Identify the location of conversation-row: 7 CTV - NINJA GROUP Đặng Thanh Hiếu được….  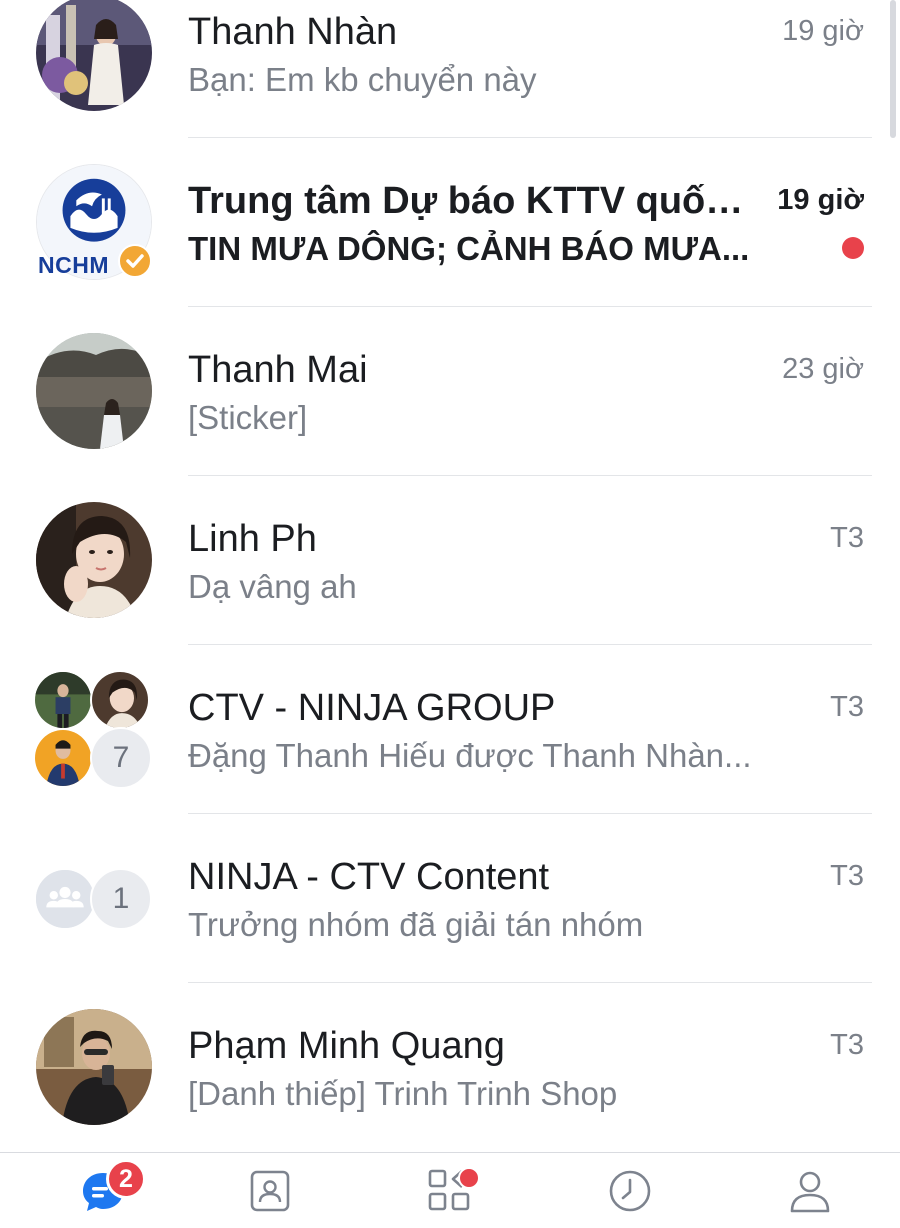
(450, 729).